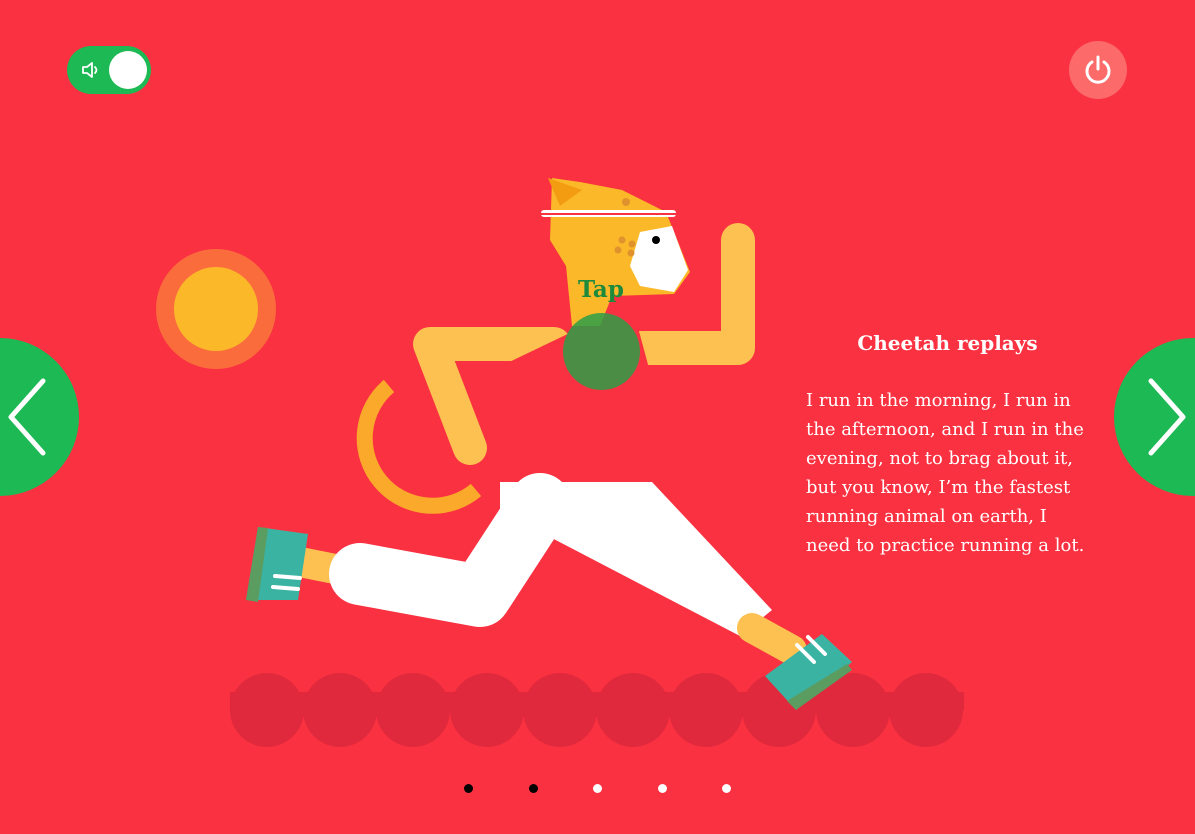  Describe the element at coordinates (601, 351) in the screenshot. I see `tap-hotspot` at that location.